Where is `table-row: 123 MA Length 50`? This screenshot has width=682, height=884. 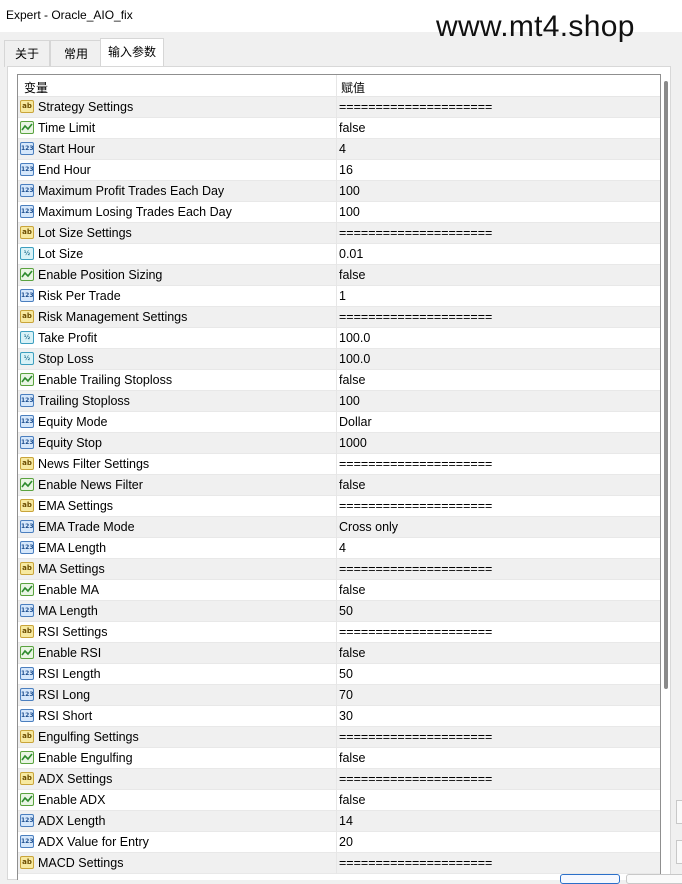
table-row: 123 MA Length 50 is located at coordinates (339, 611).